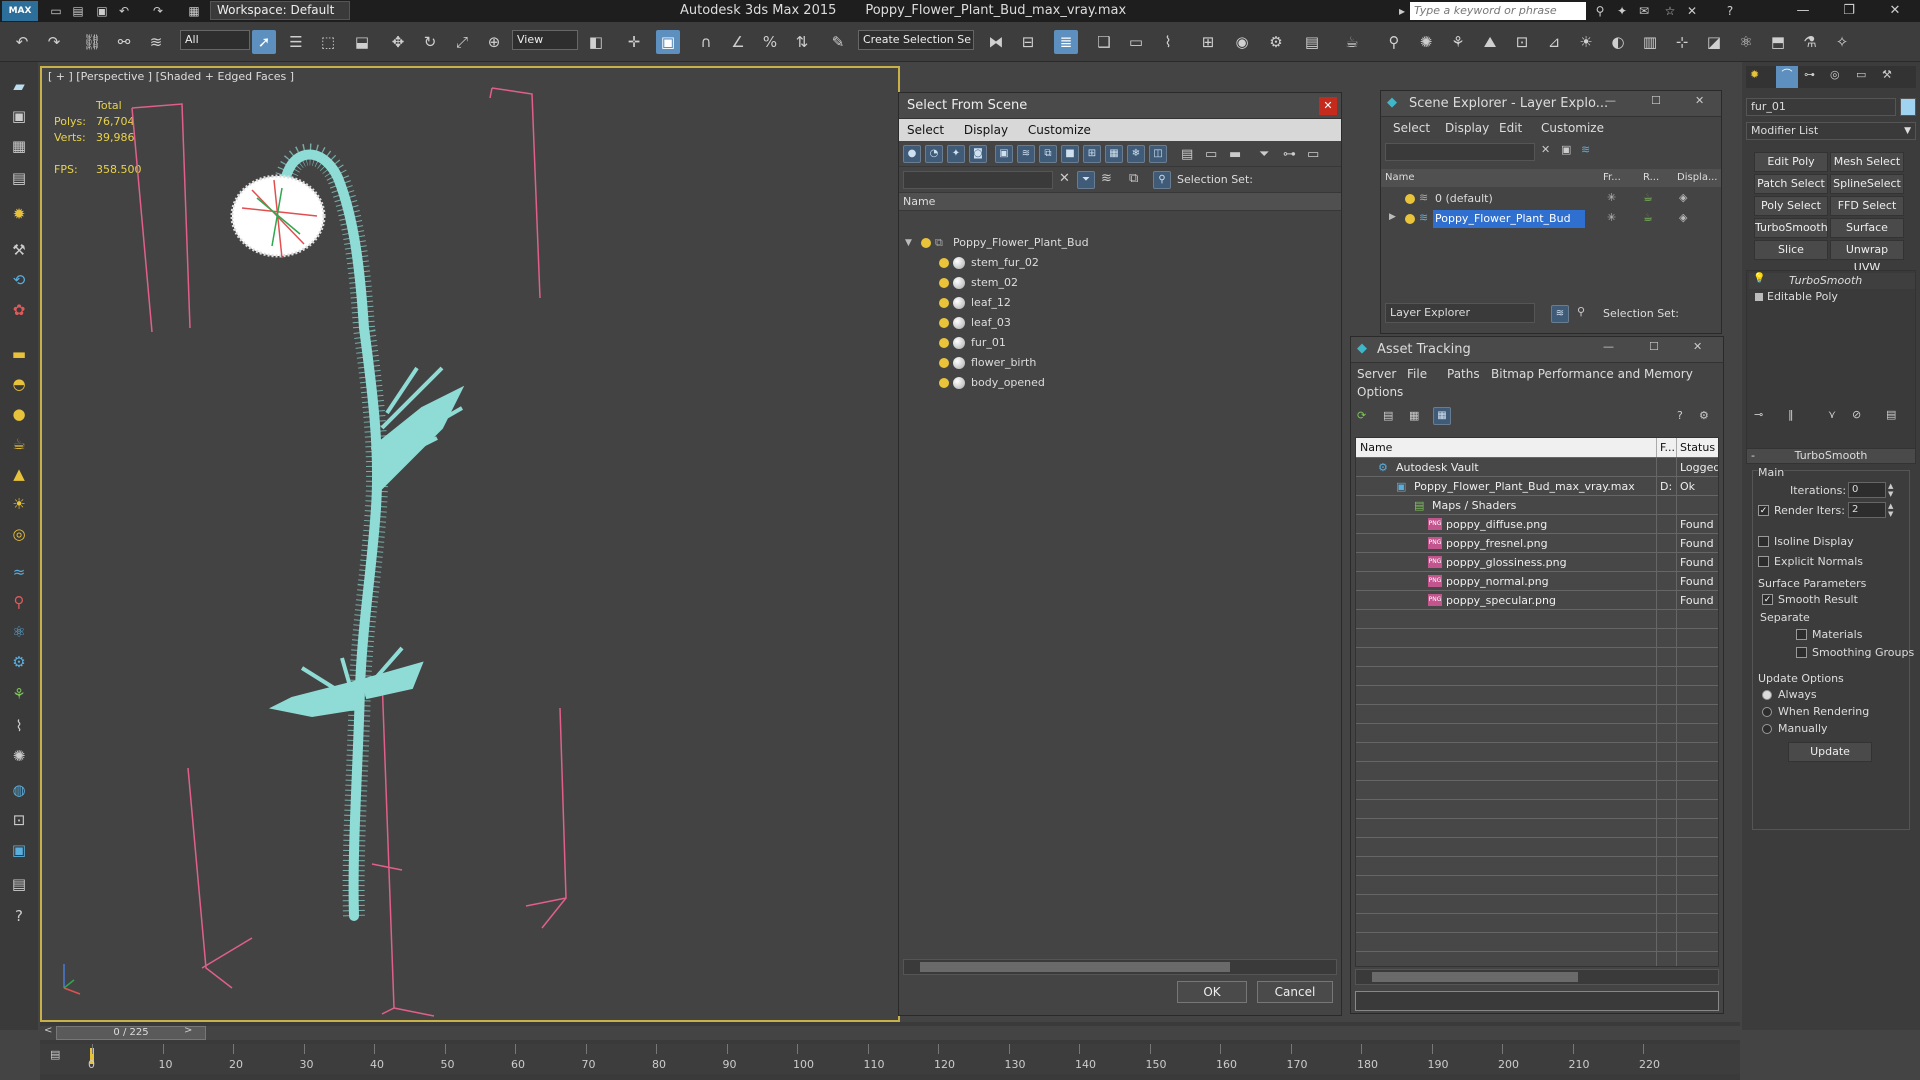 This screenshot has height=1080, width=1920. Describe the element at coordinates (1187, 154) in the screenshot. I see `display-all-icon: ▤` at that location.